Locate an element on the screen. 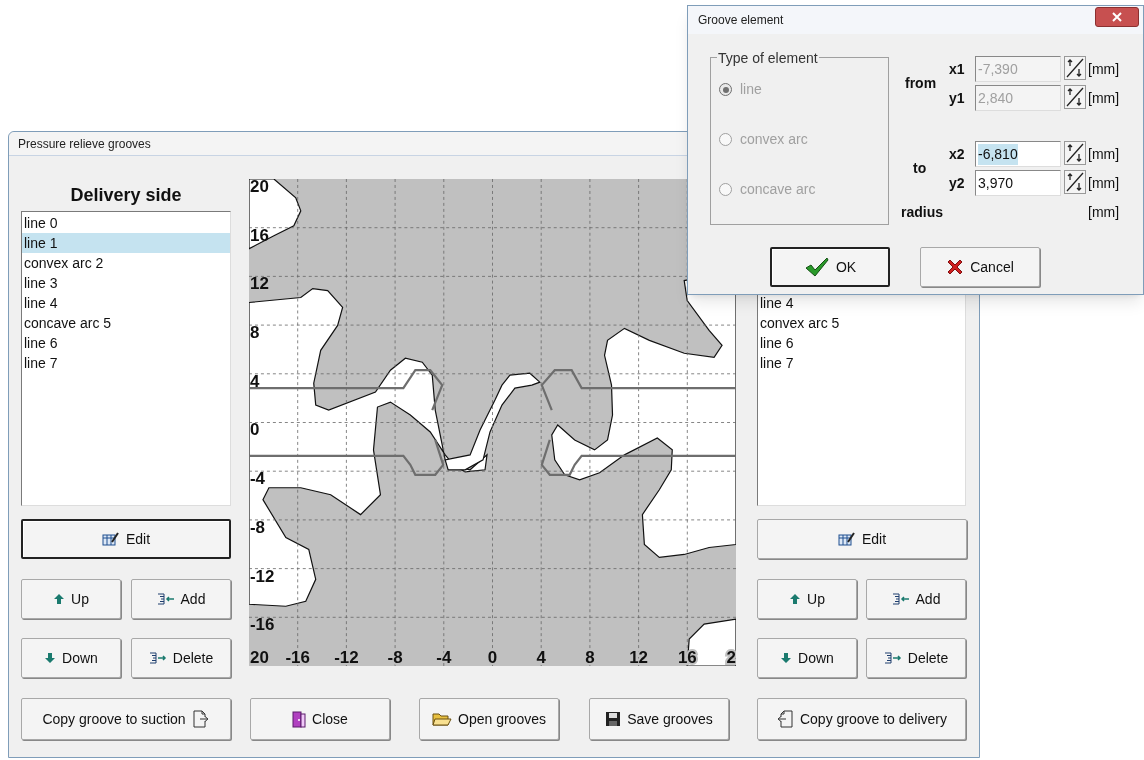 This screenshot has width=1144, height=760. field-label: from is located at coordinates (921, 83).